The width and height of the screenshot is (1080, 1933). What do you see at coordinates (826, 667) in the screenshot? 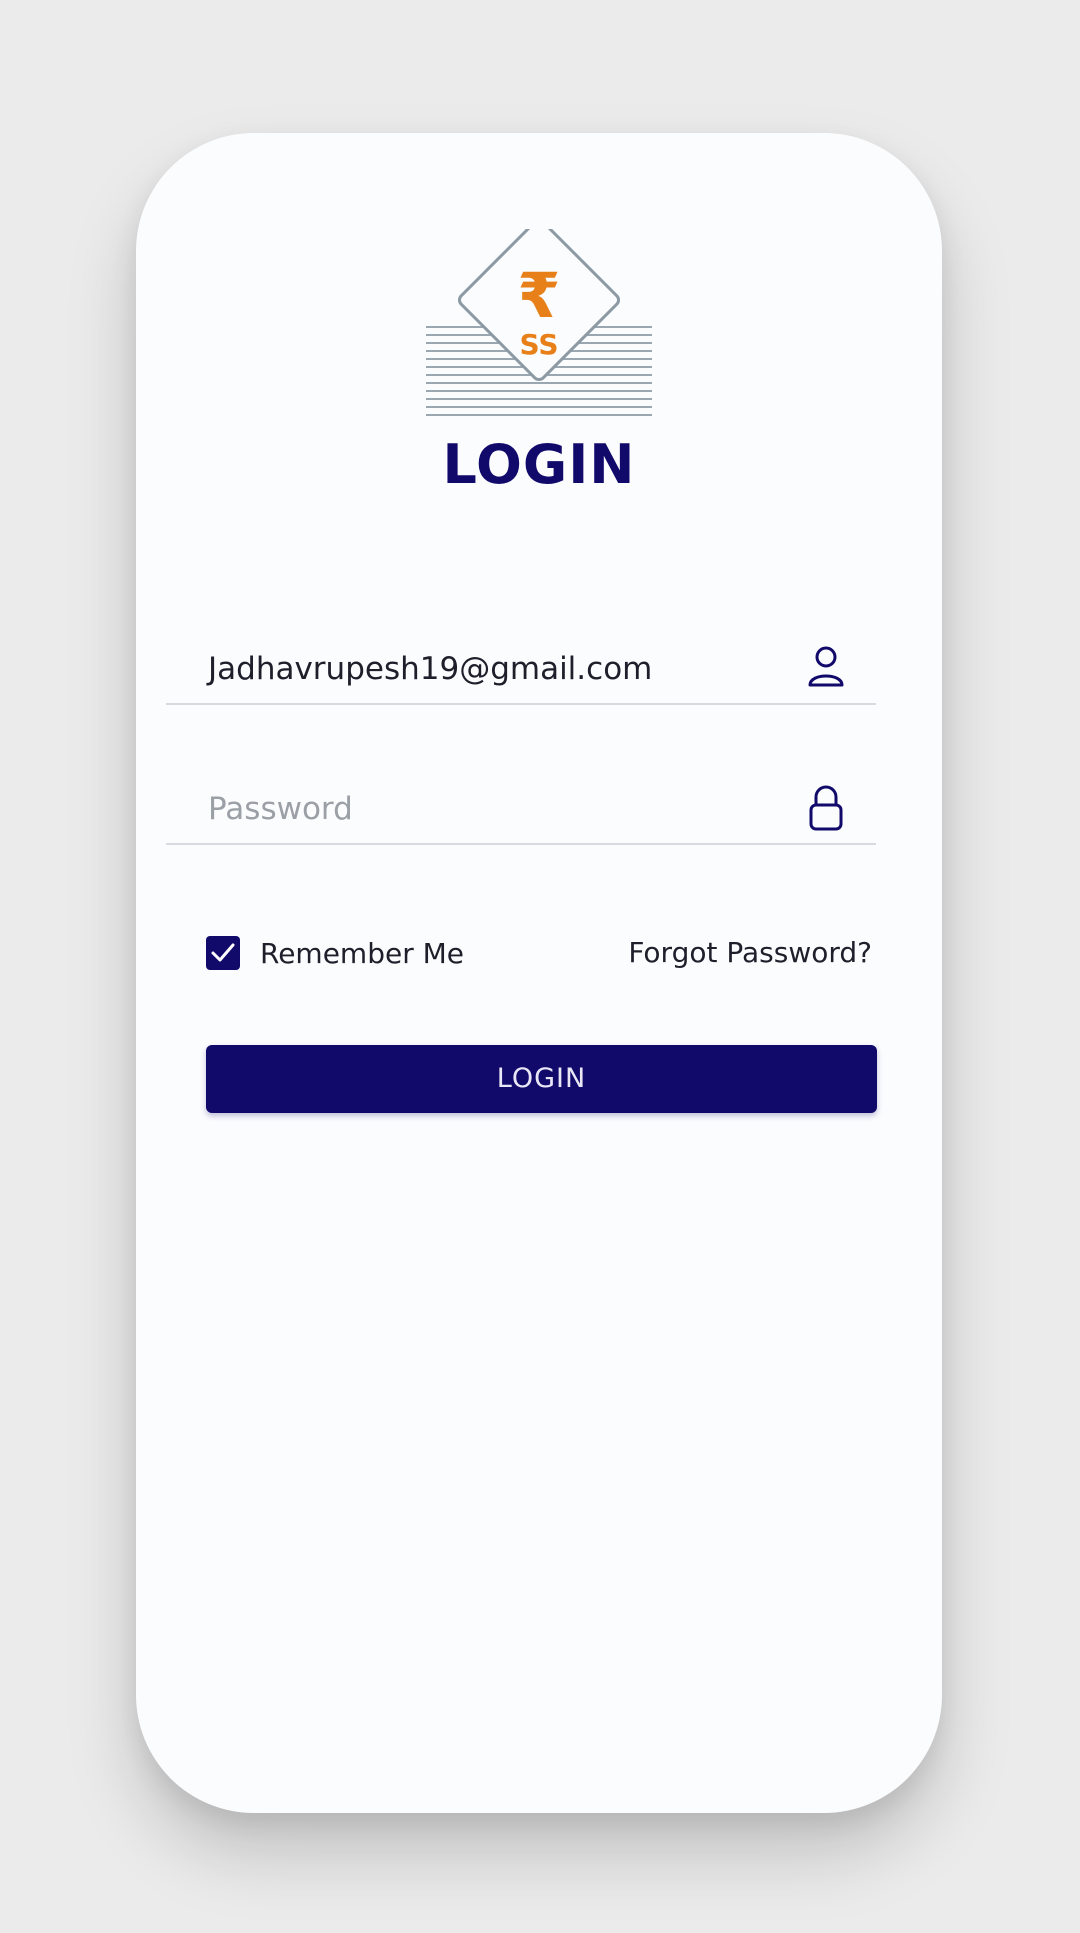
I see `user-icon` at bounding box center [826, 667].